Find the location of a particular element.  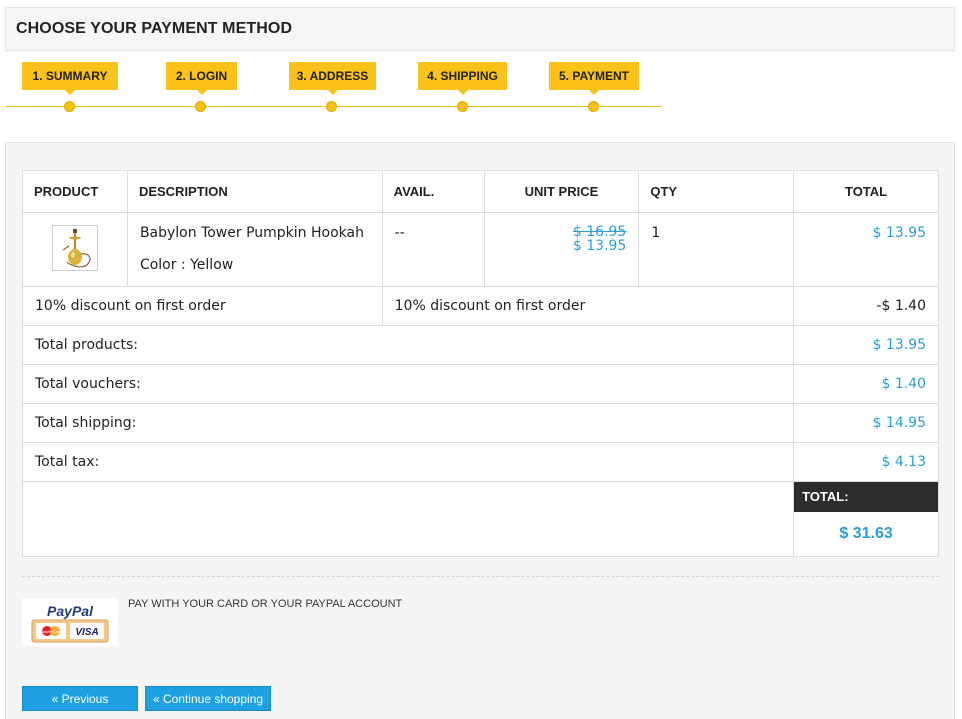

col-product: PRODUCT is located at coordinates (75, 191).